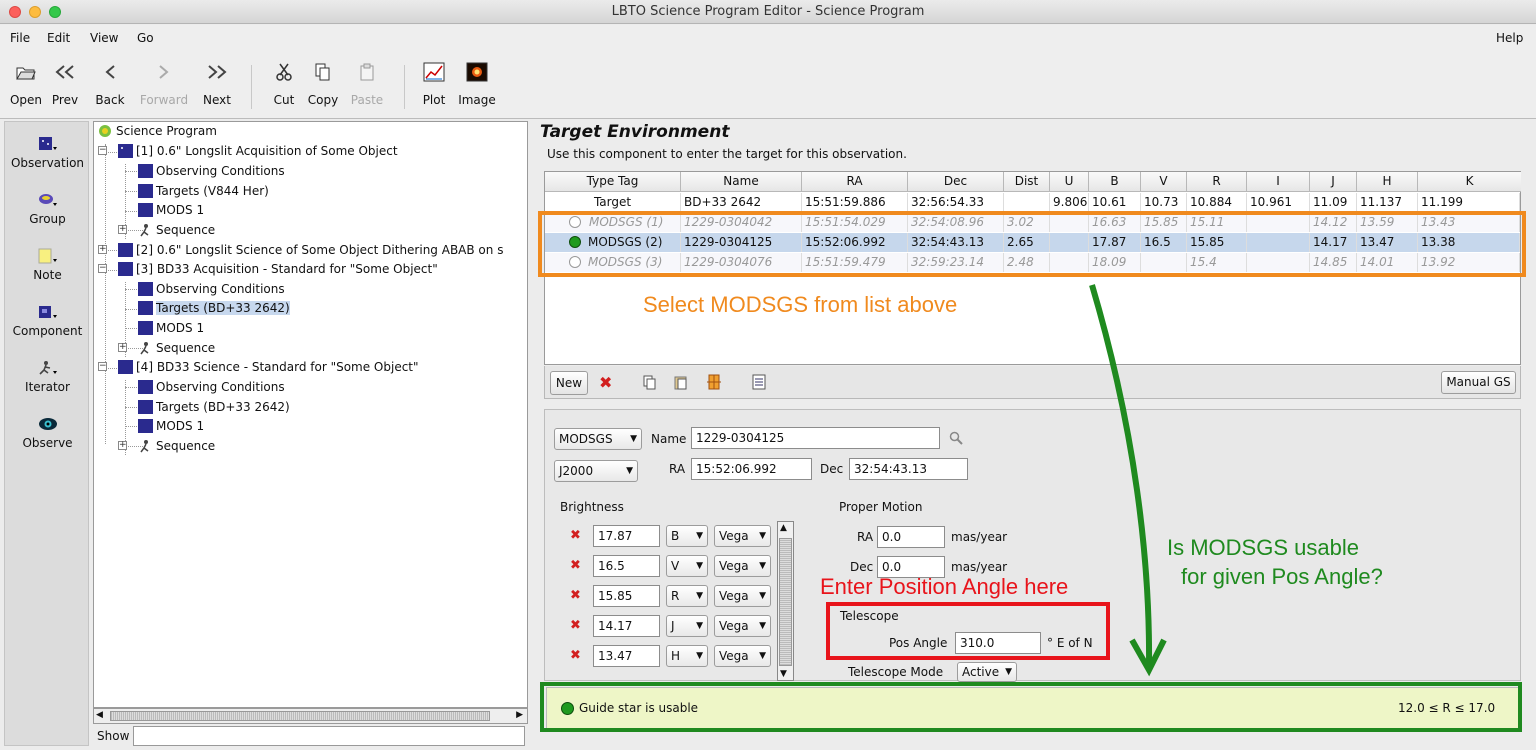 The width and height of the screenshot is (1536, 750). I want to click on palette-group: Group, so click(47, 207).